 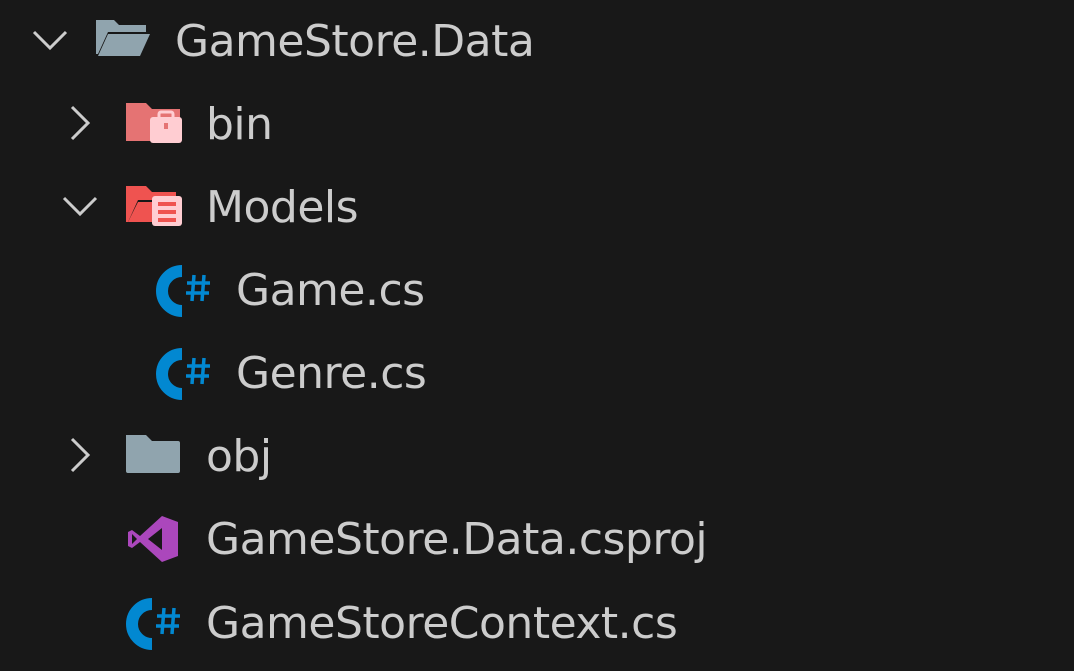 What do you see at coordinates (537, 42) in the screenshot?
I see `tree-item-gamestore-data: GameStore.Data` at bounding box center [537, 42].